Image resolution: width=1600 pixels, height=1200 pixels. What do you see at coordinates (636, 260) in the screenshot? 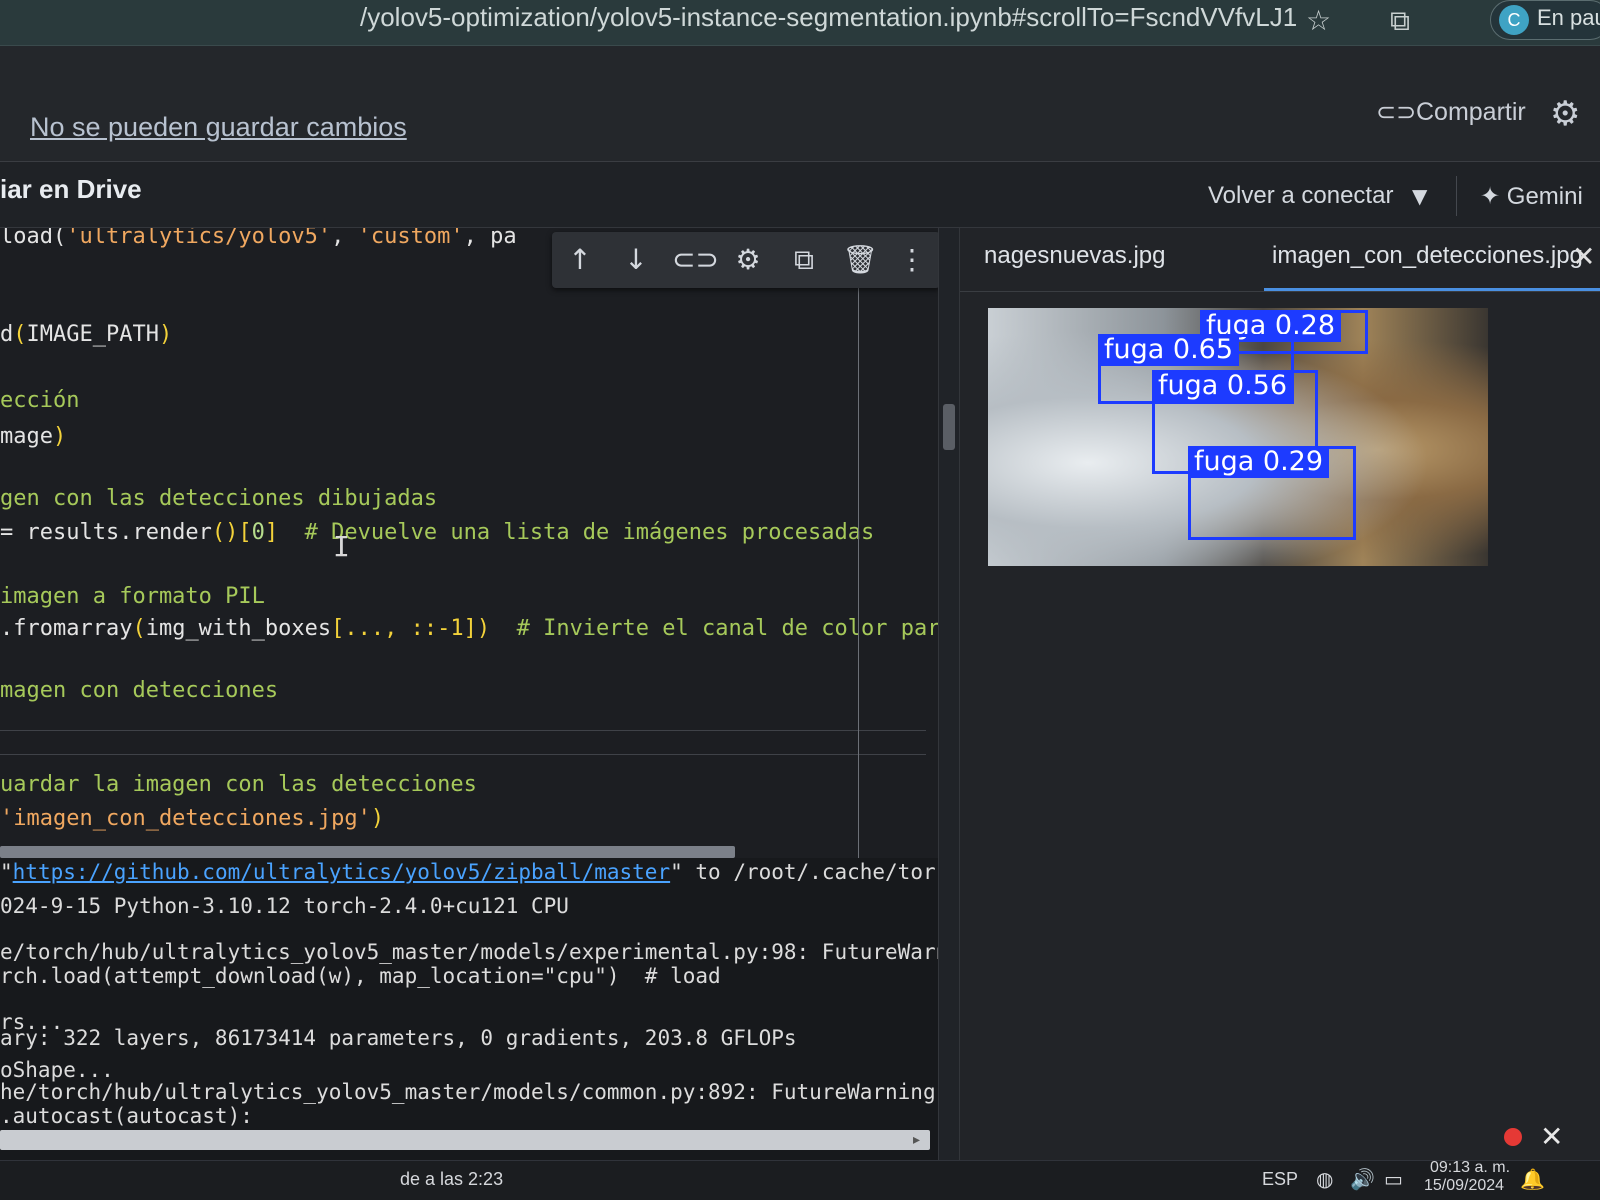
I see `arrow-down-icon: ↓` at bounding box center [636, 260].